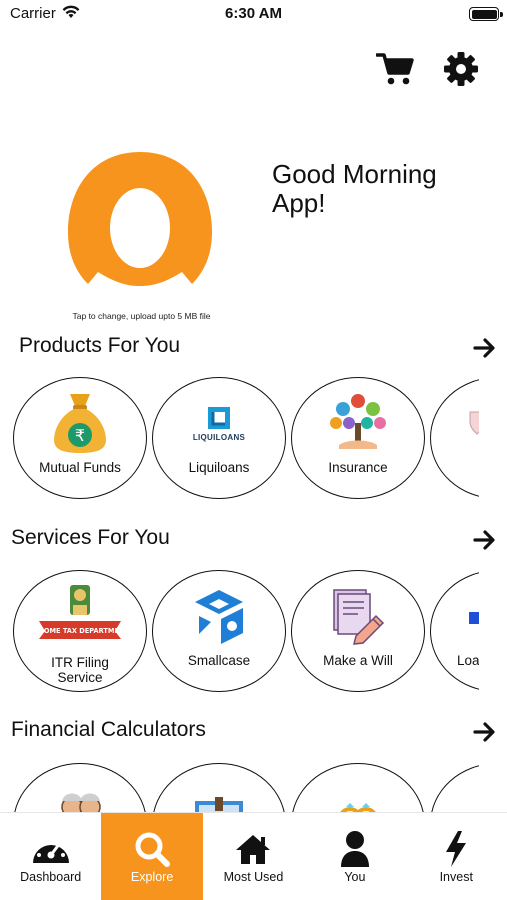 Image resolution: width=507 pixels, height=900 pixels. I want to click on shield-icon, so click(455, 423).